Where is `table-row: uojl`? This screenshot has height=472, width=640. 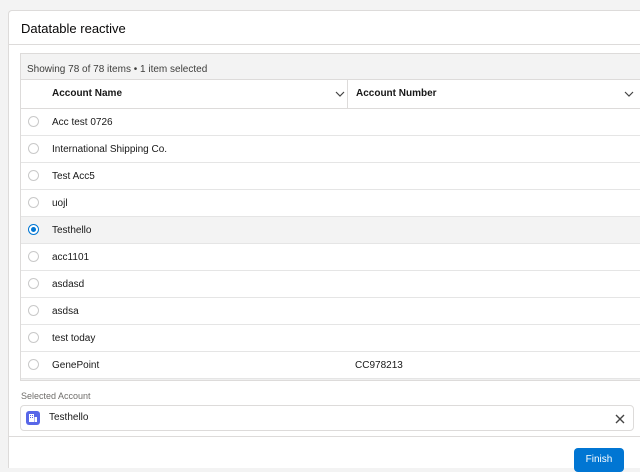
table-row: uojl is located at coordinates (330, 203).